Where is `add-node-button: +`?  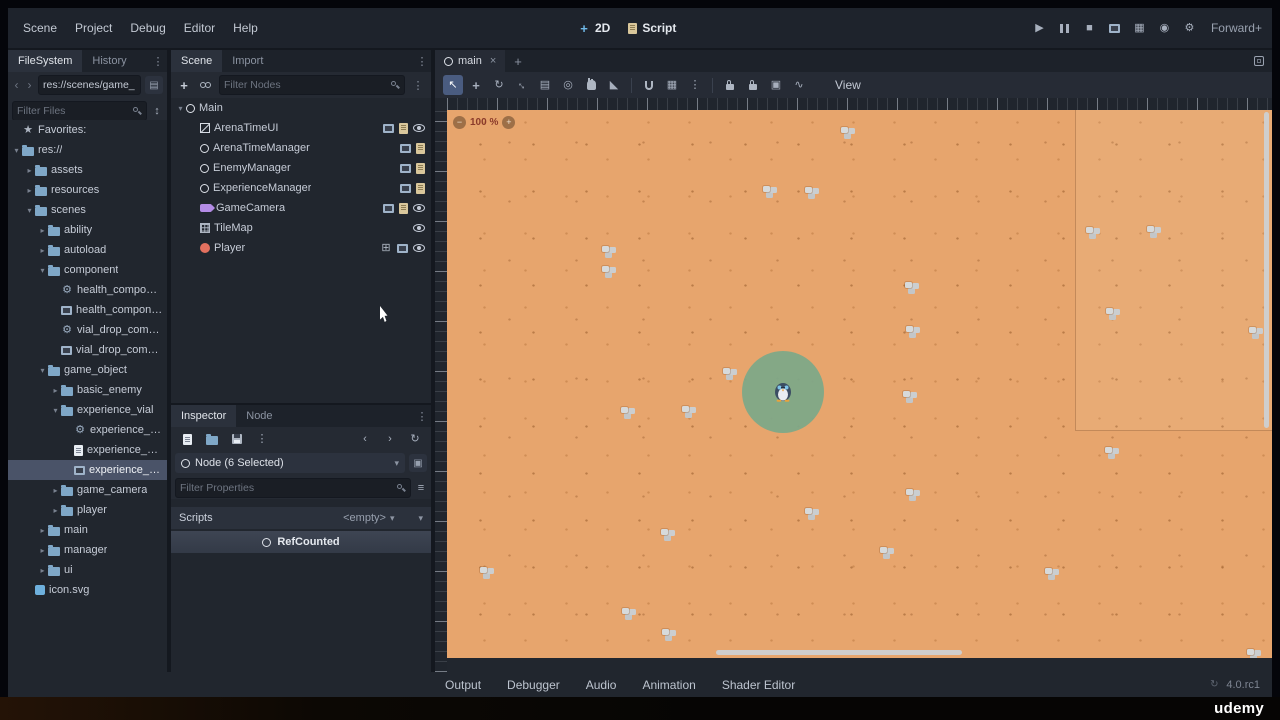
add-node-button: + is located at coordinates (184, 85).